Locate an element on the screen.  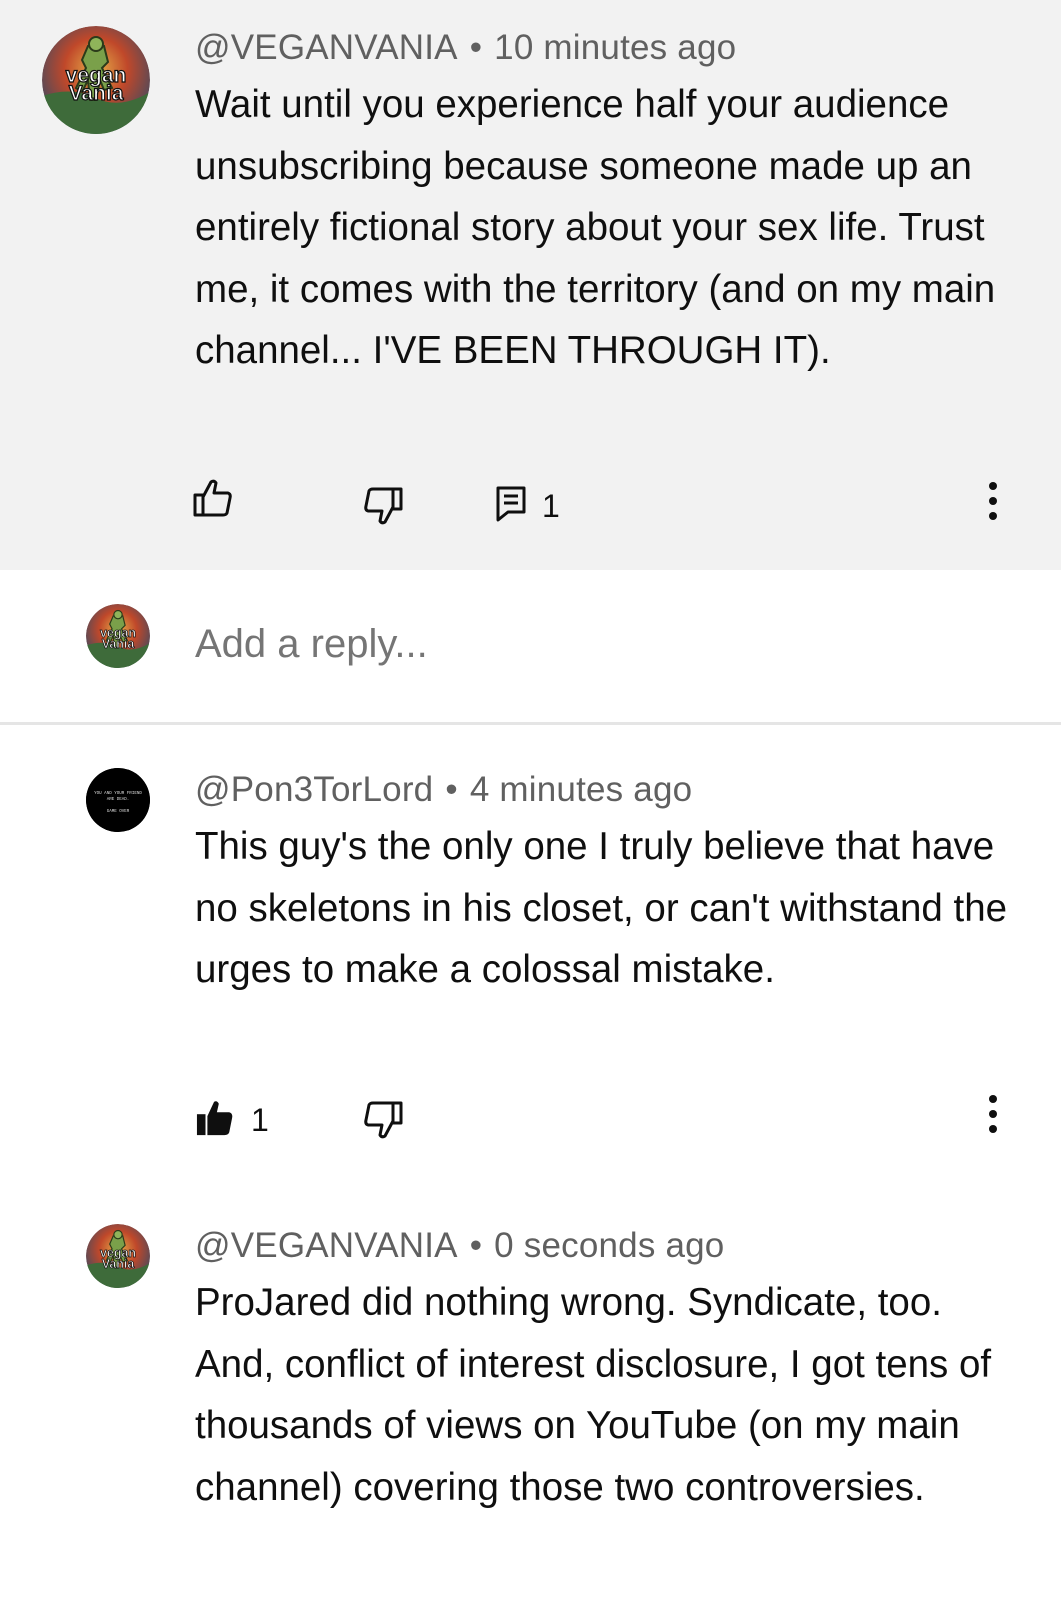
avatar-logo-text: ARE DEAD. is located at coordinates (118, 800).